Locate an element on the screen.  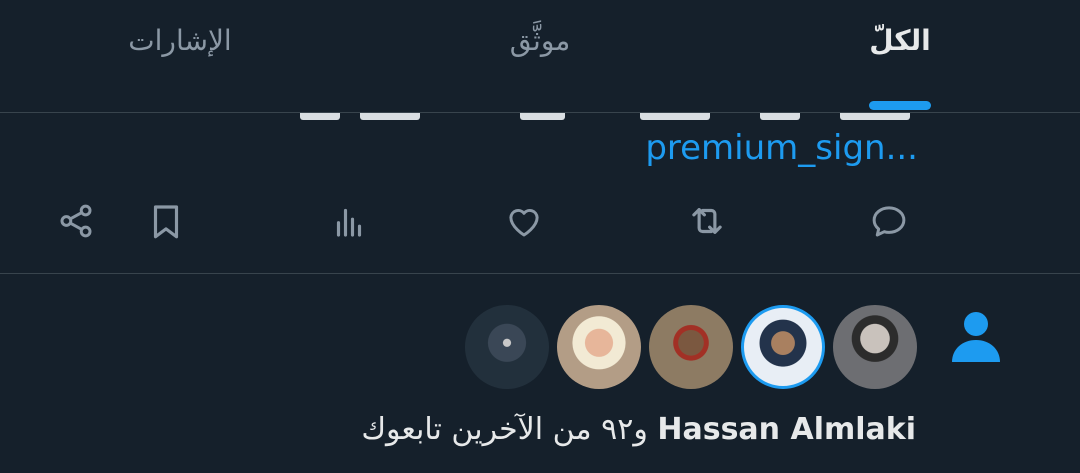
follow-notification-text: Hassan Almlaki و٩٢ من الآخرين تابعوك is located at coordinates (638, 429).